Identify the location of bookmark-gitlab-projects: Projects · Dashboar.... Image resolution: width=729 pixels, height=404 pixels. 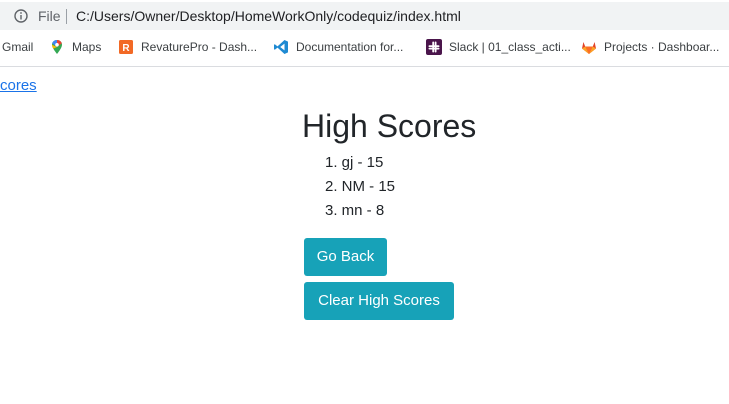
(650, 47).